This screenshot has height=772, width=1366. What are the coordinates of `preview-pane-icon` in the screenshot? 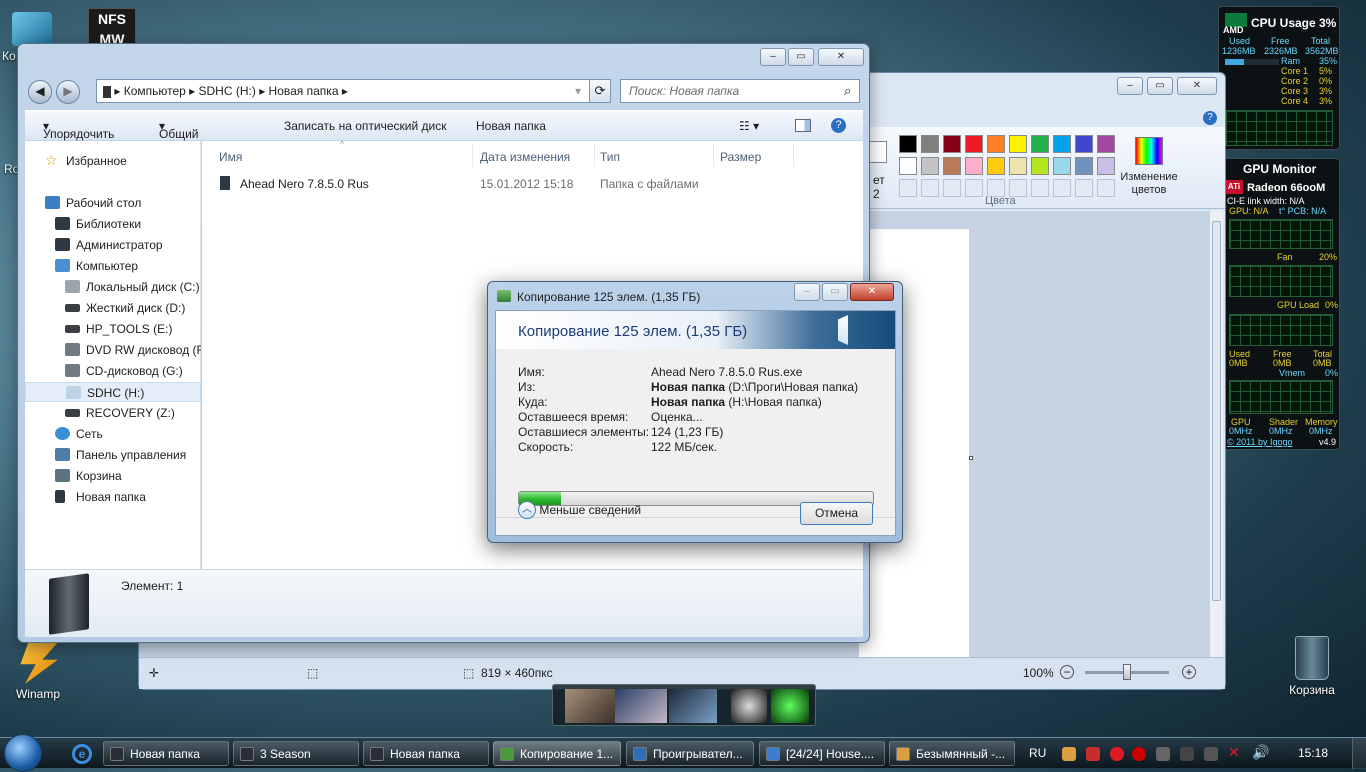 It's located at (803, 125).